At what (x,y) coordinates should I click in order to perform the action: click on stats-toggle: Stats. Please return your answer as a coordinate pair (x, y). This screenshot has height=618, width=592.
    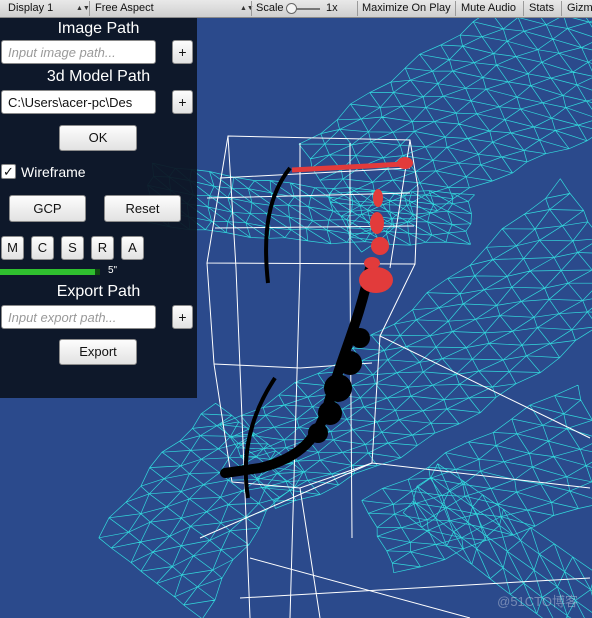
    Looking at the image, I should click on (541, 8).